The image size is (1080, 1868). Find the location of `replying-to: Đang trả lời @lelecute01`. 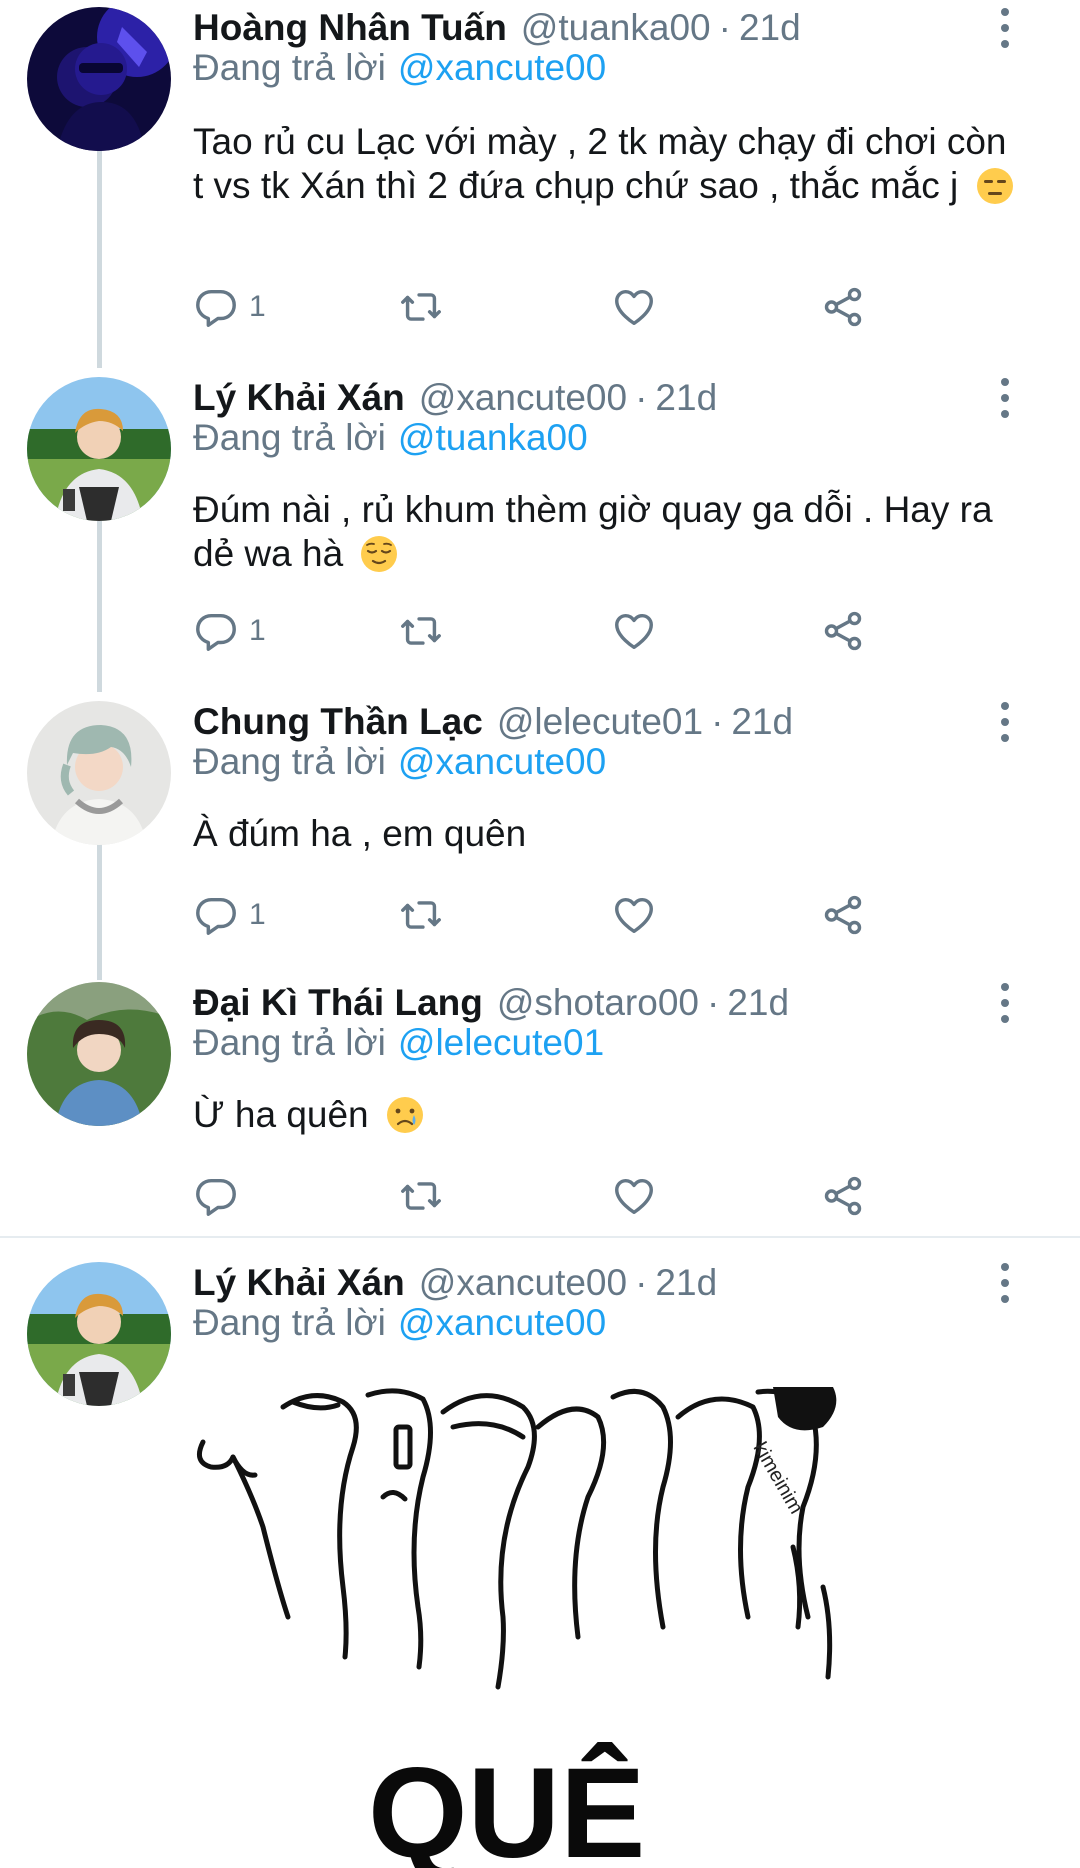

replying-to: Đang trả lời @lelecute01 is located at coordinates (398, 1043).